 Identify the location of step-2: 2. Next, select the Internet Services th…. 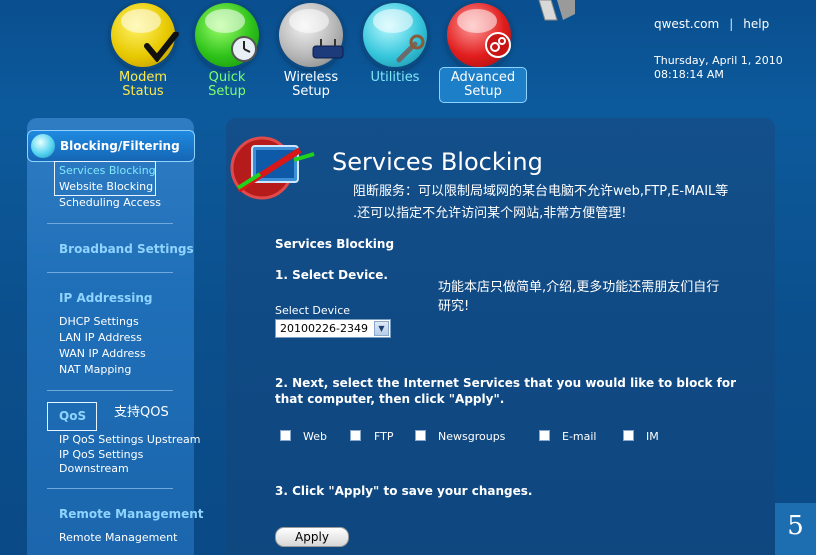
(506, 391).